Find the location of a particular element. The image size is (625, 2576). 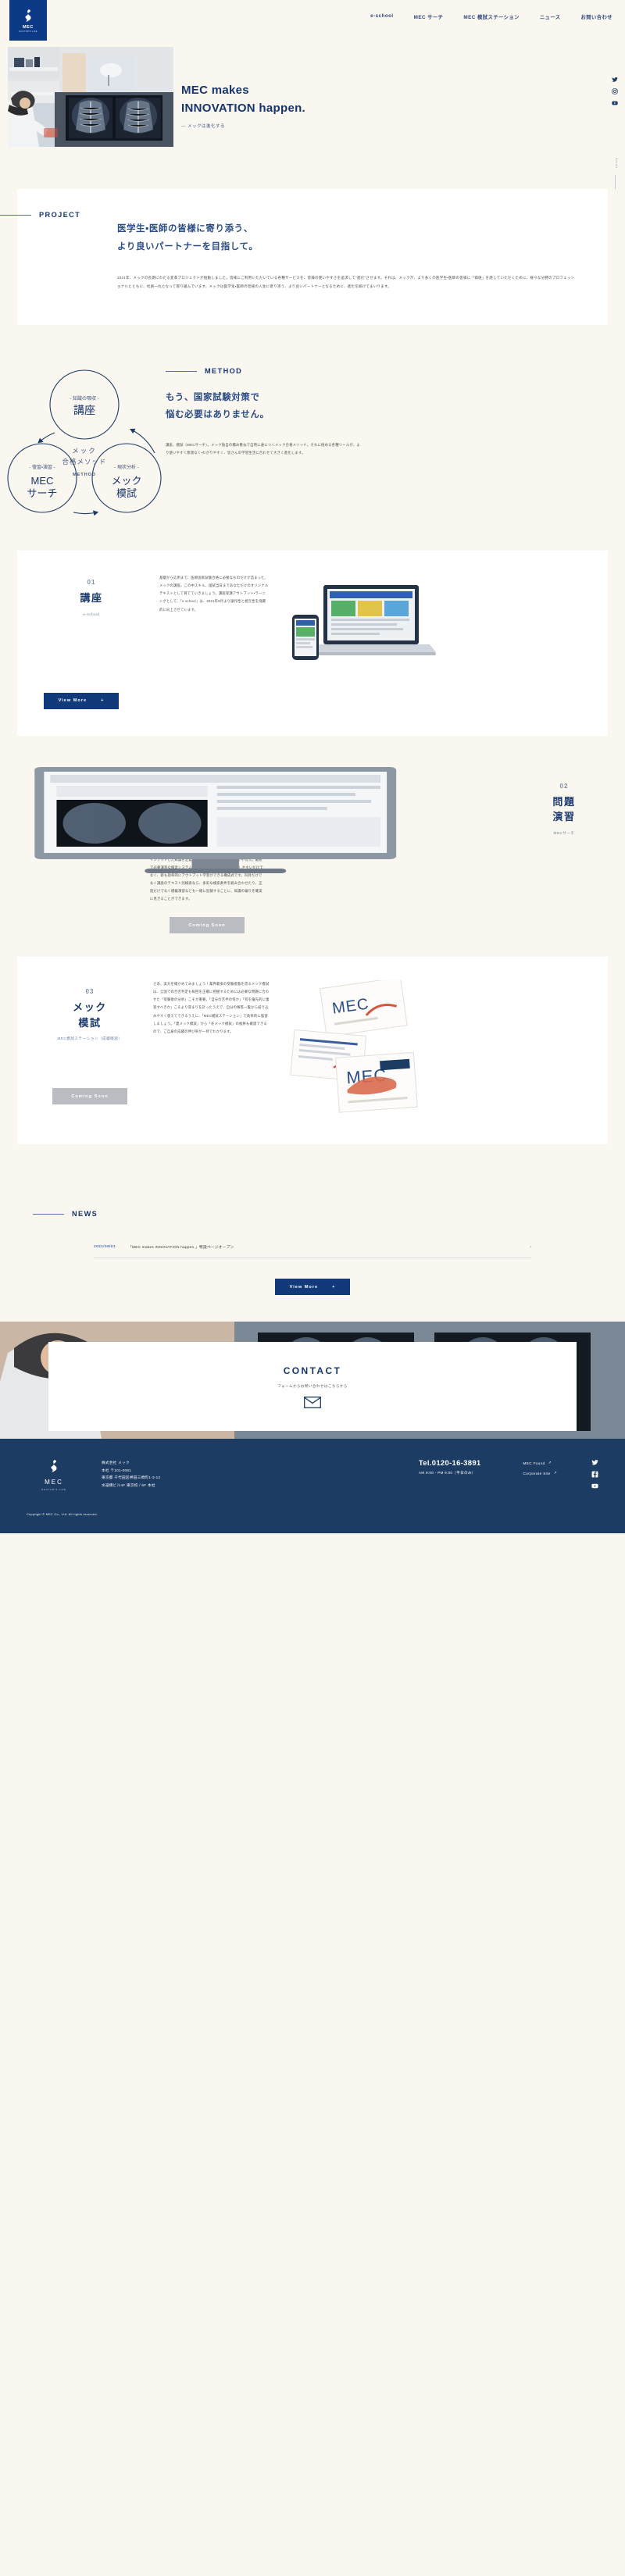

feature-01-head: 01 講座 e-school is located at coordinates (91, 595).